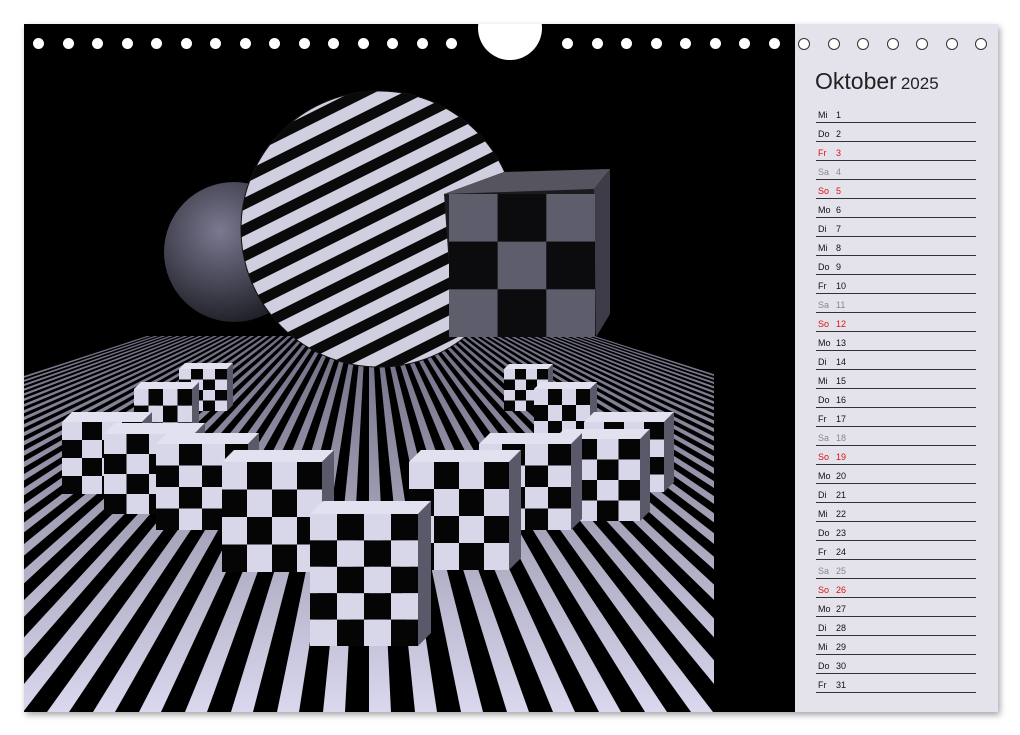 Image resolution: width=1020 pixels, height=735 pixels. Describe the element at coordinates (896, 550) in the screenshot. I see `day-row: Fr 24` at that location.